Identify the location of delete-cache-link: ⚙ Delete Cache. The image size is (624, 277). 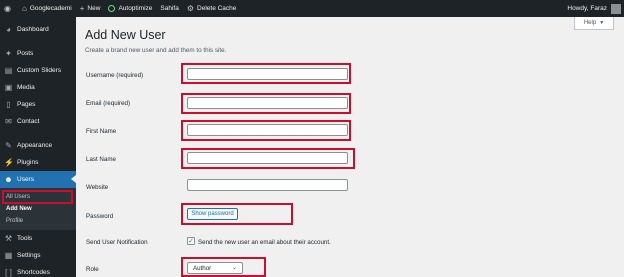
(211, 8).